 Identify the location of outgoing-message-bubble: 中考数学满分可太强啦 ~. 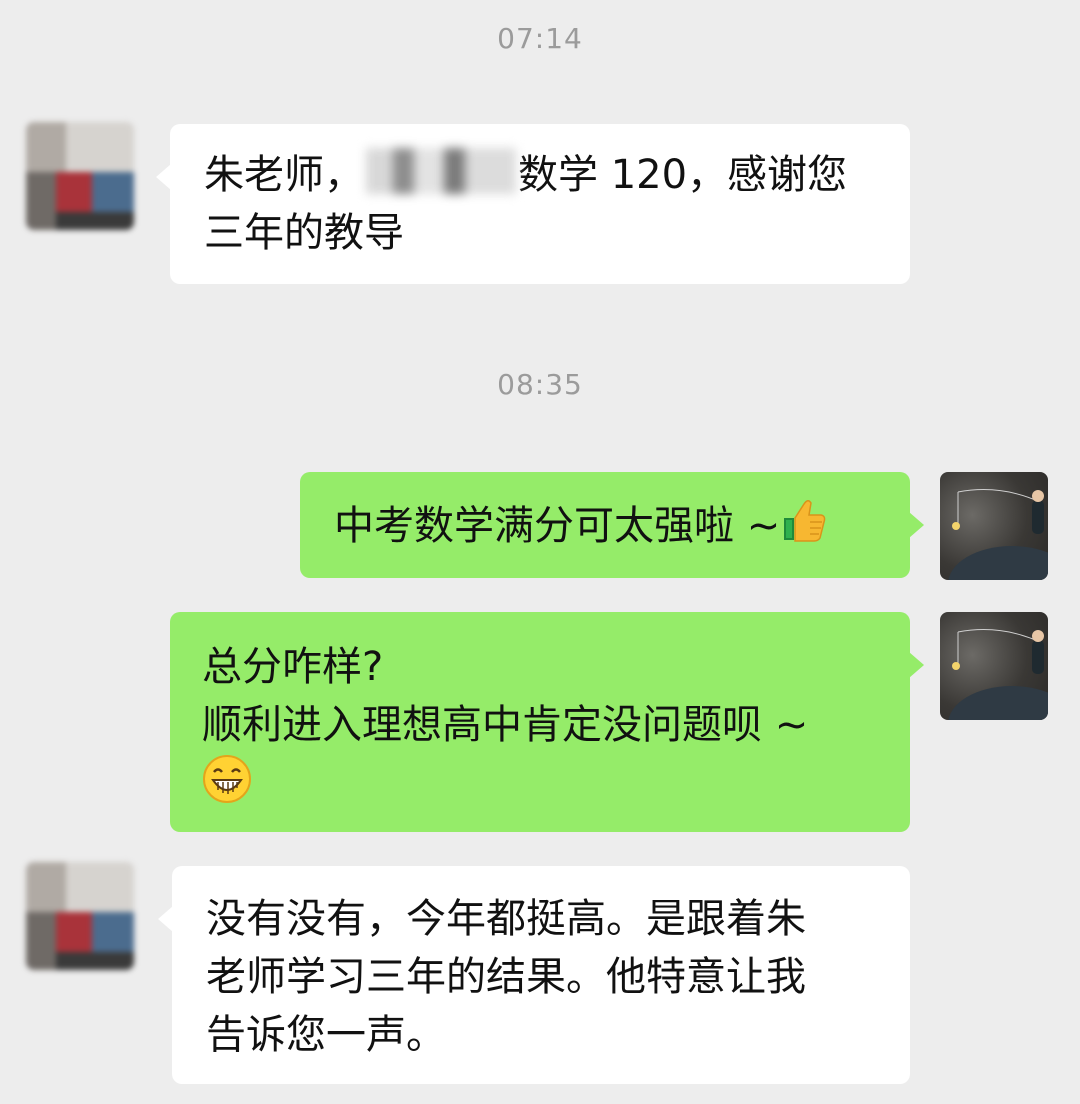
(612, 525).